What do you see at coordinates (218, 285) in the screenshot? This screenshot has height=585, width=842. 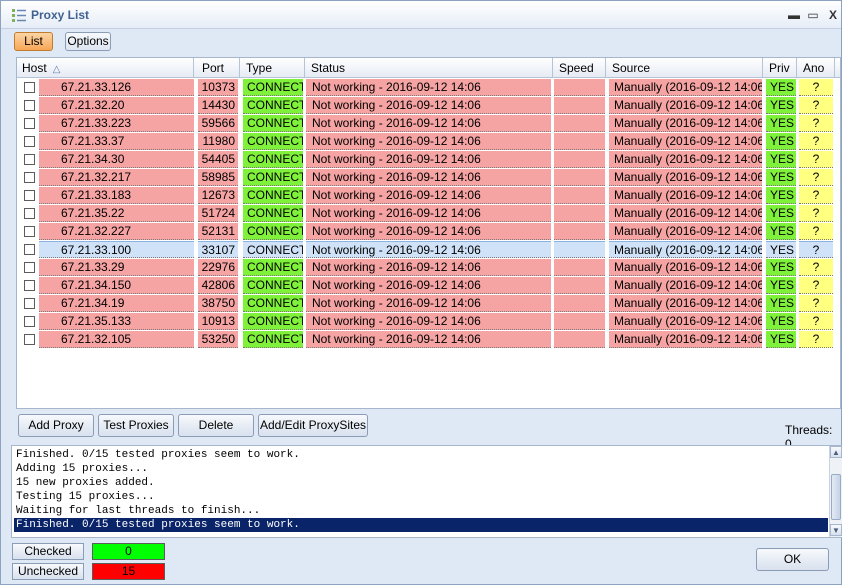 I see `port-cell: 42806` at bounding box center [218, 285].